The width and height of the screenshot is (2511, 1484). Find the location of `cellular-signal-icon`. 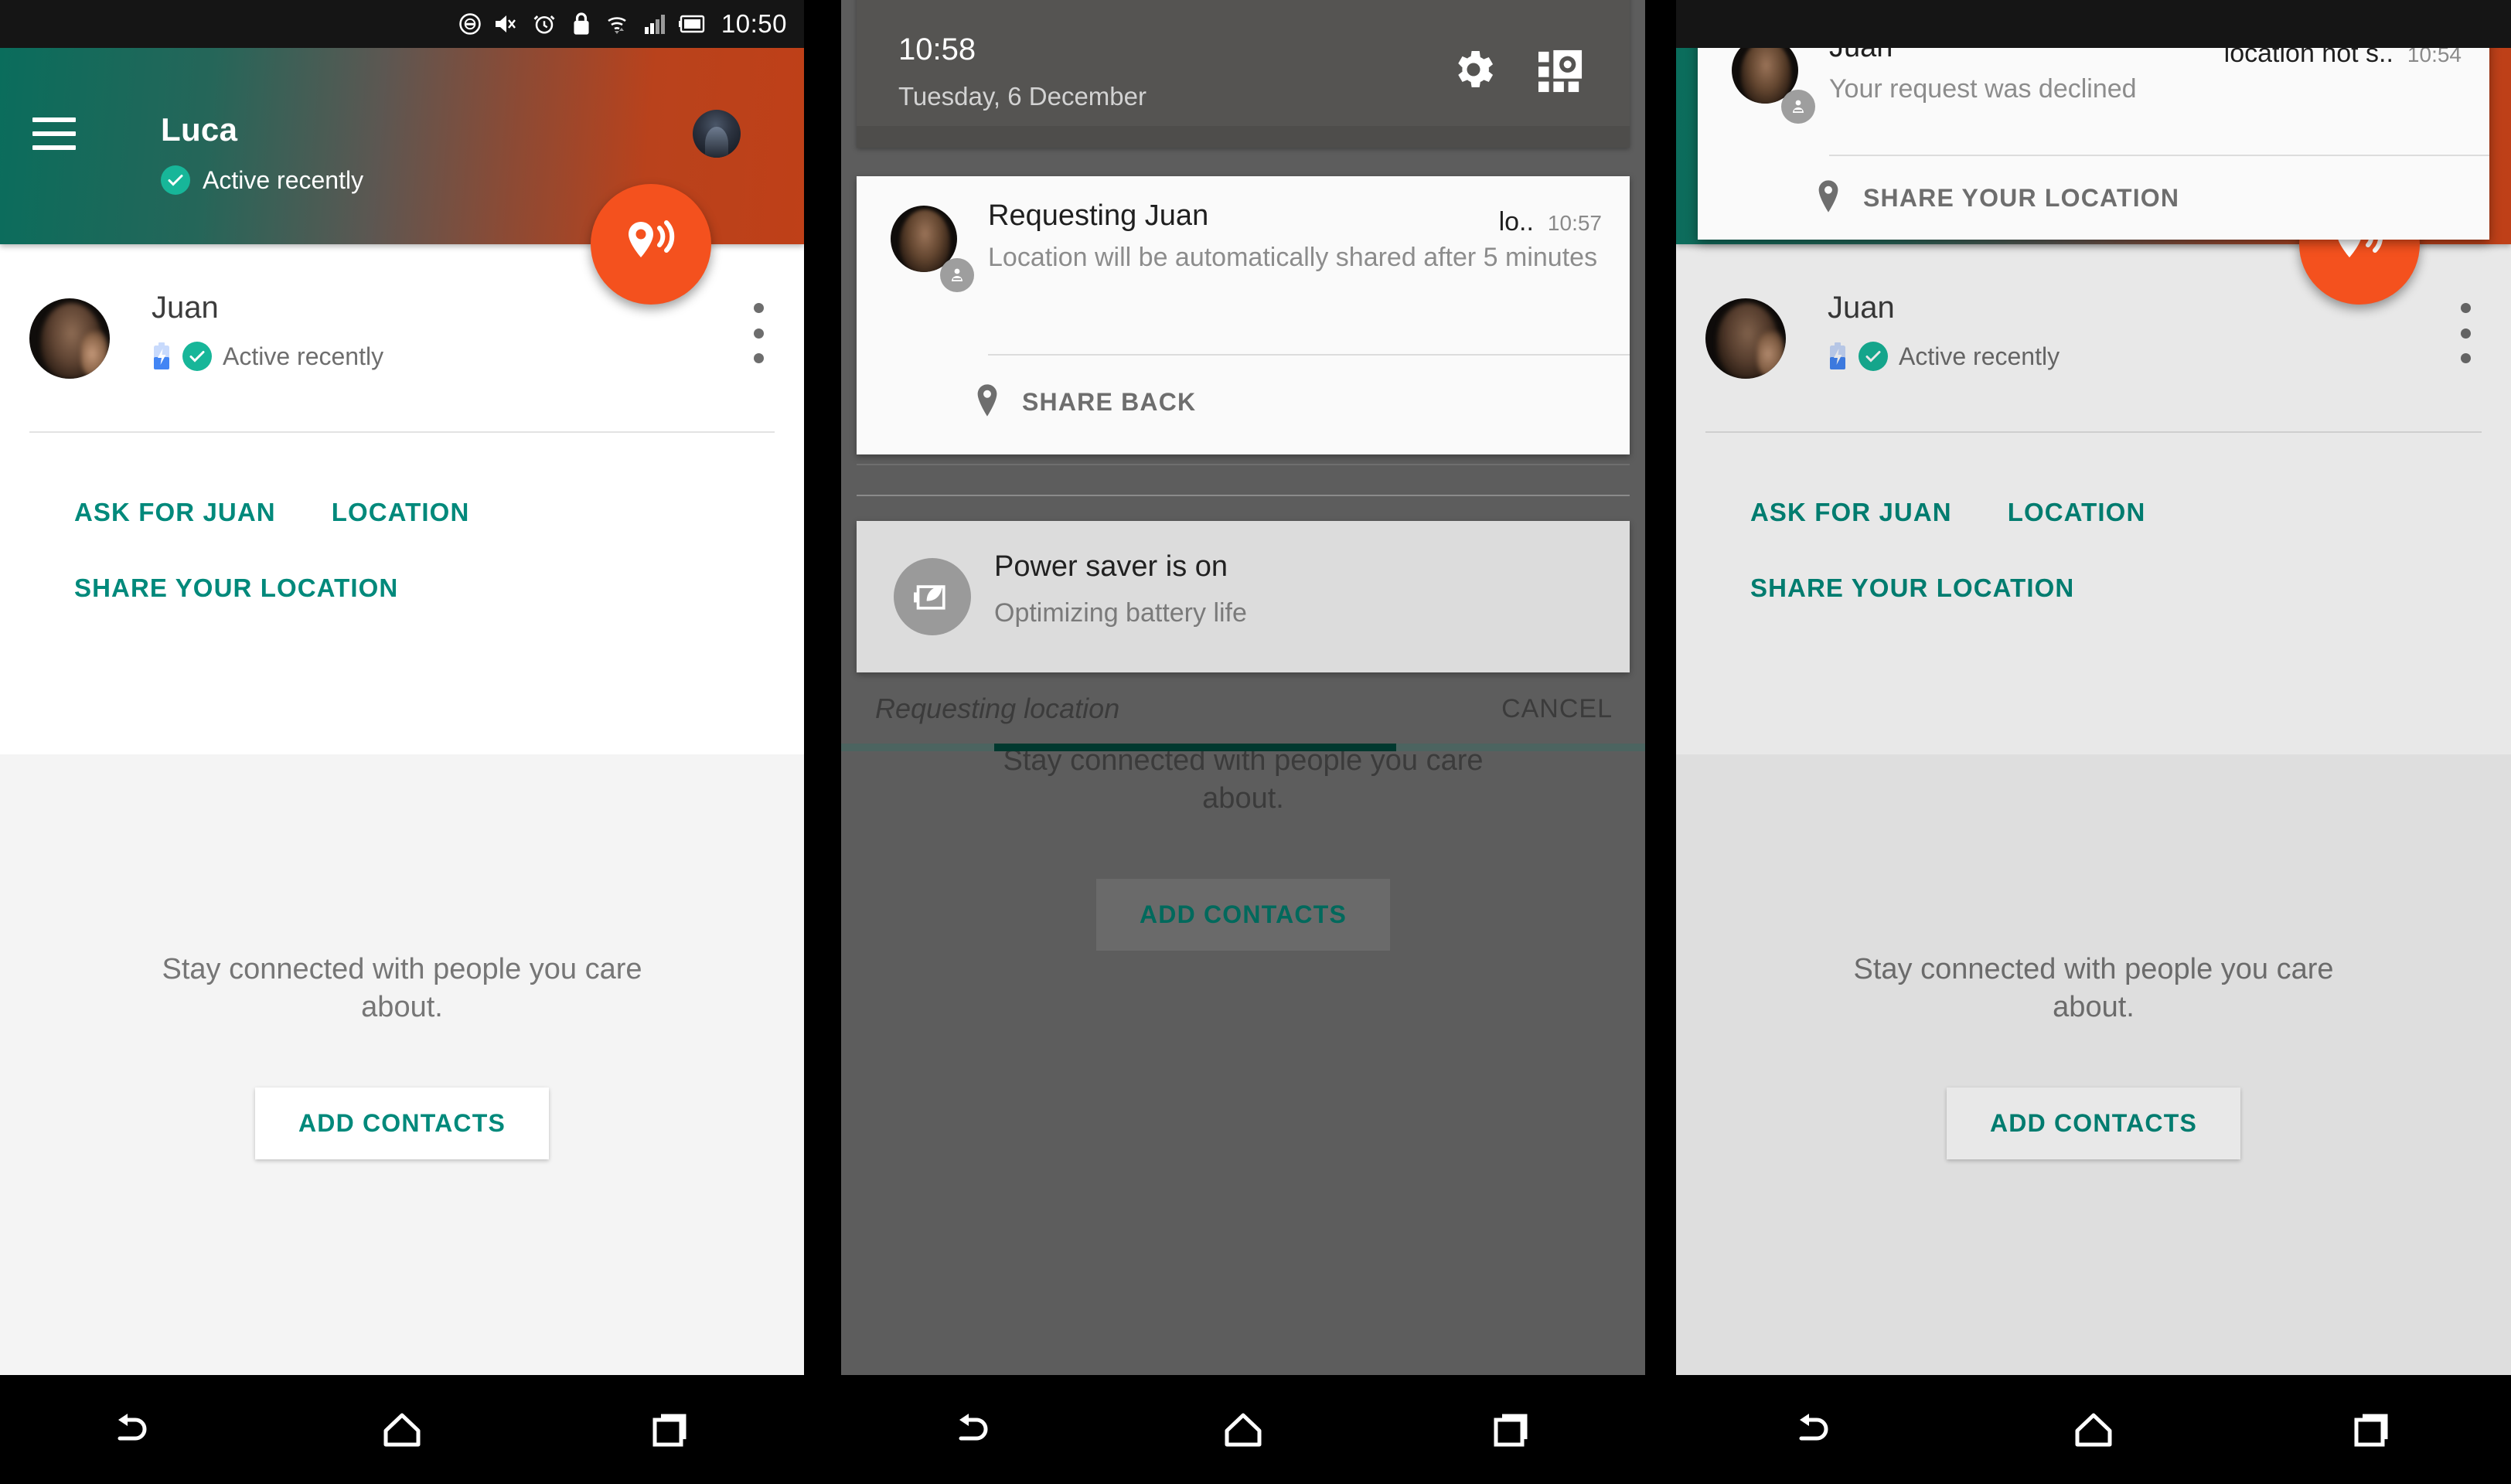

cellular-signal-icon is located at coordinates (656, 24).